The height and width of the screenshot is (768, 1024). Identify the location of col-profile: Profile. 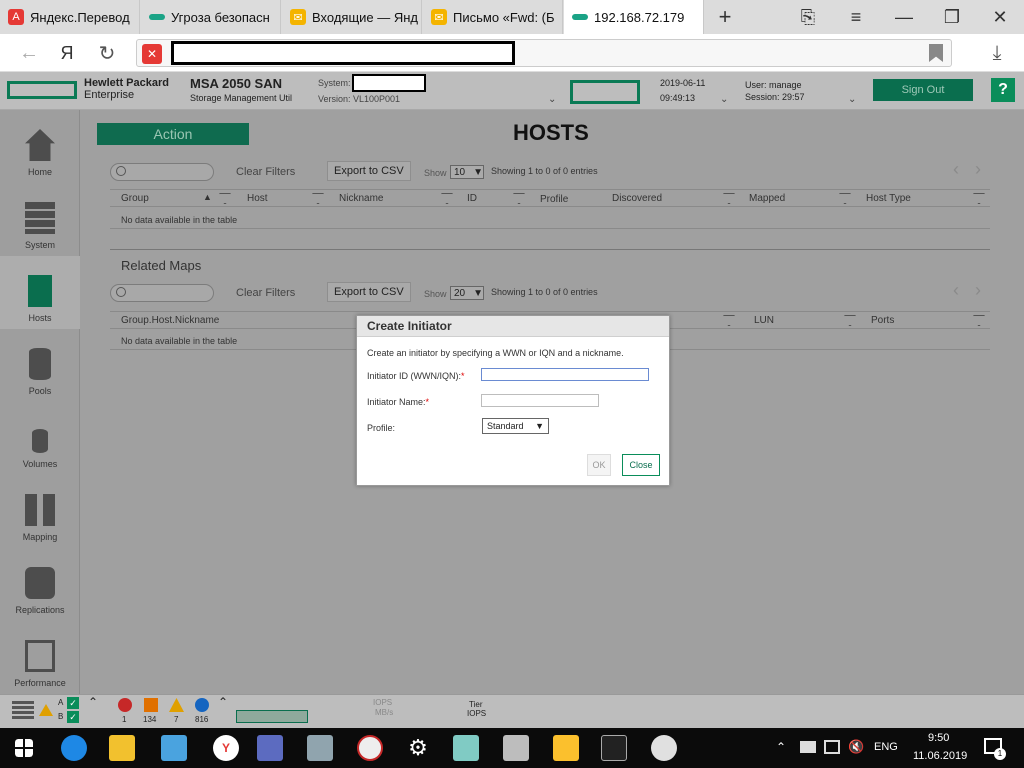
(554, 199).